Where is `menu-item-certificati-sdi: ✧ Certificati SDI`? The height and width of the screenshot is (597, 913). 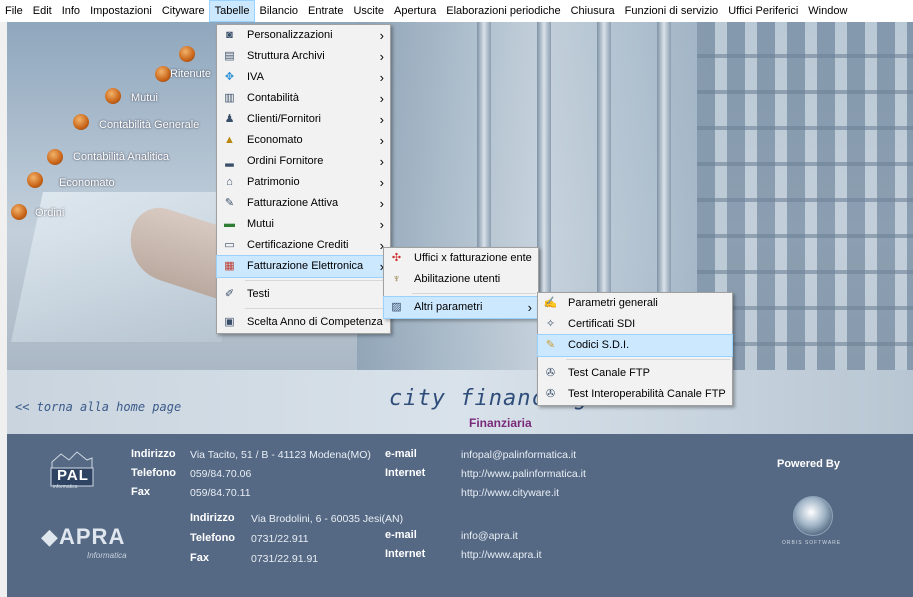 menu-item-certificati-sdi: ✧ Certificati SDI is located at coordinates (635, 324).